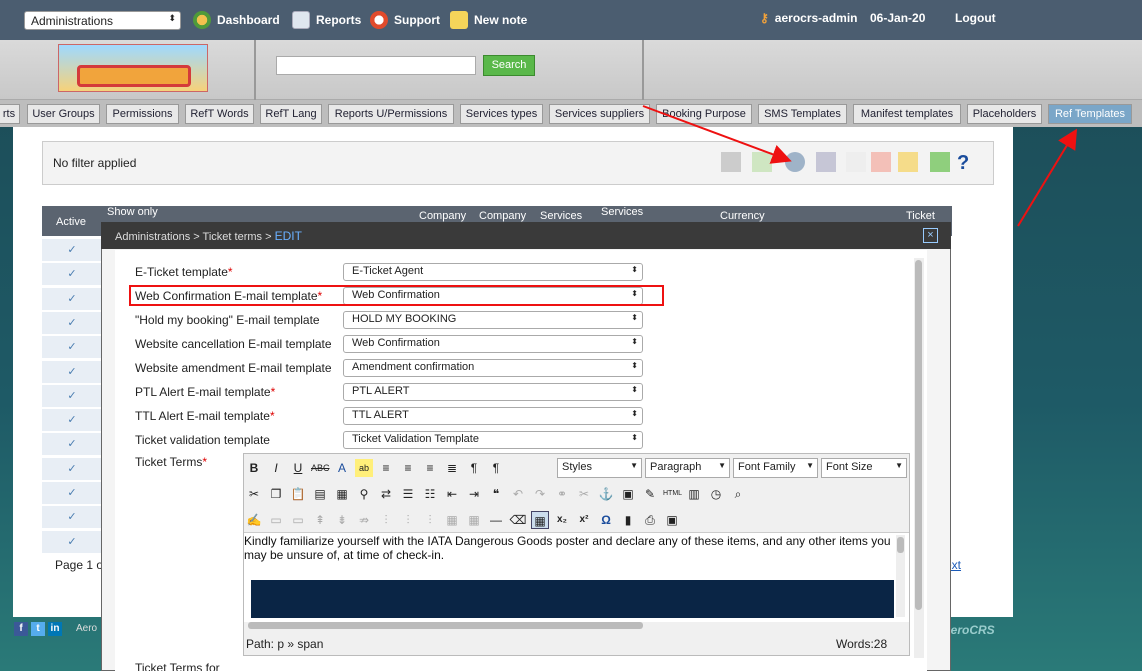 The image size is (1142, 671). What do you see at coordinates (561, 216) in the screenshot?
I see `col-services: Services` at bounding box center [561, 216].